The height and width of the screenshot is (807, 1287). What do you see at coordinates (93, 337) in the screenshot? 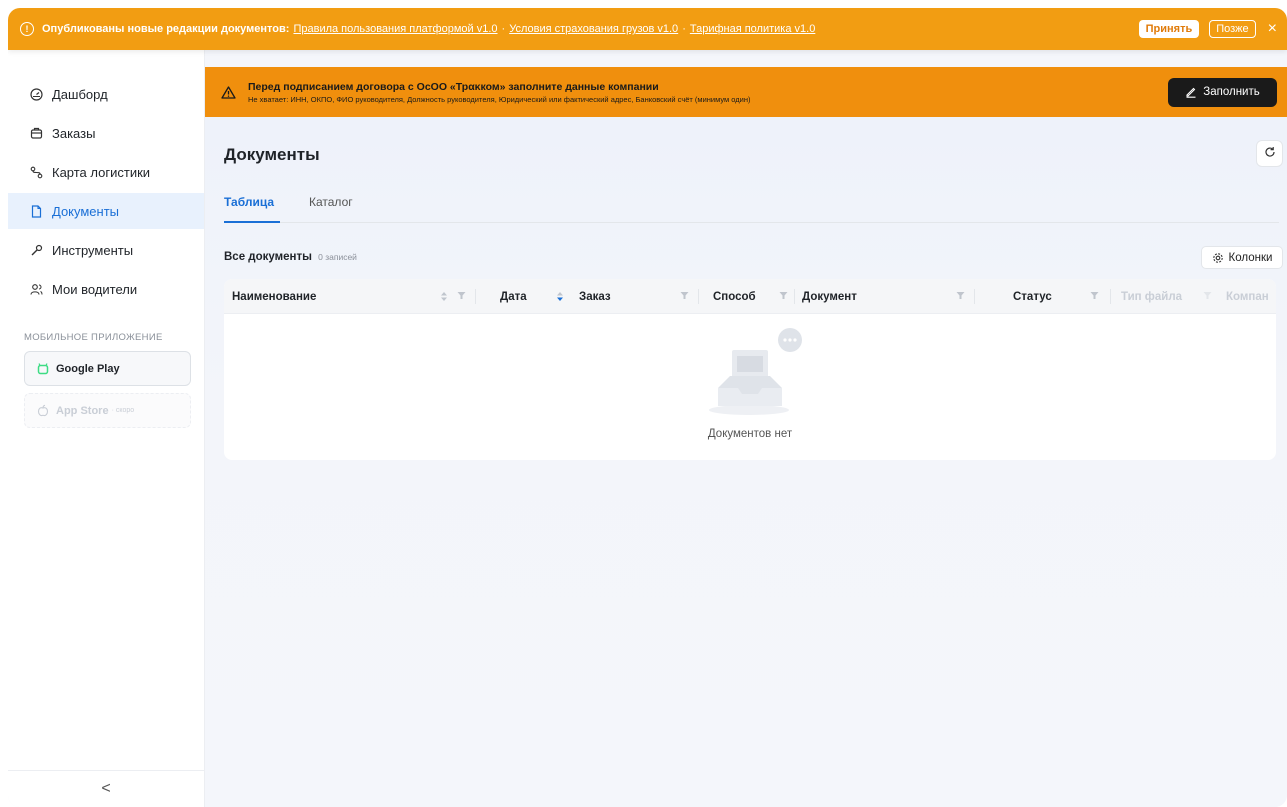
I see `mobile-app-section-label: МОБИЛЬНОЕ ПРИЛОЖЕНИЕ` at bounding box center [93, 337].